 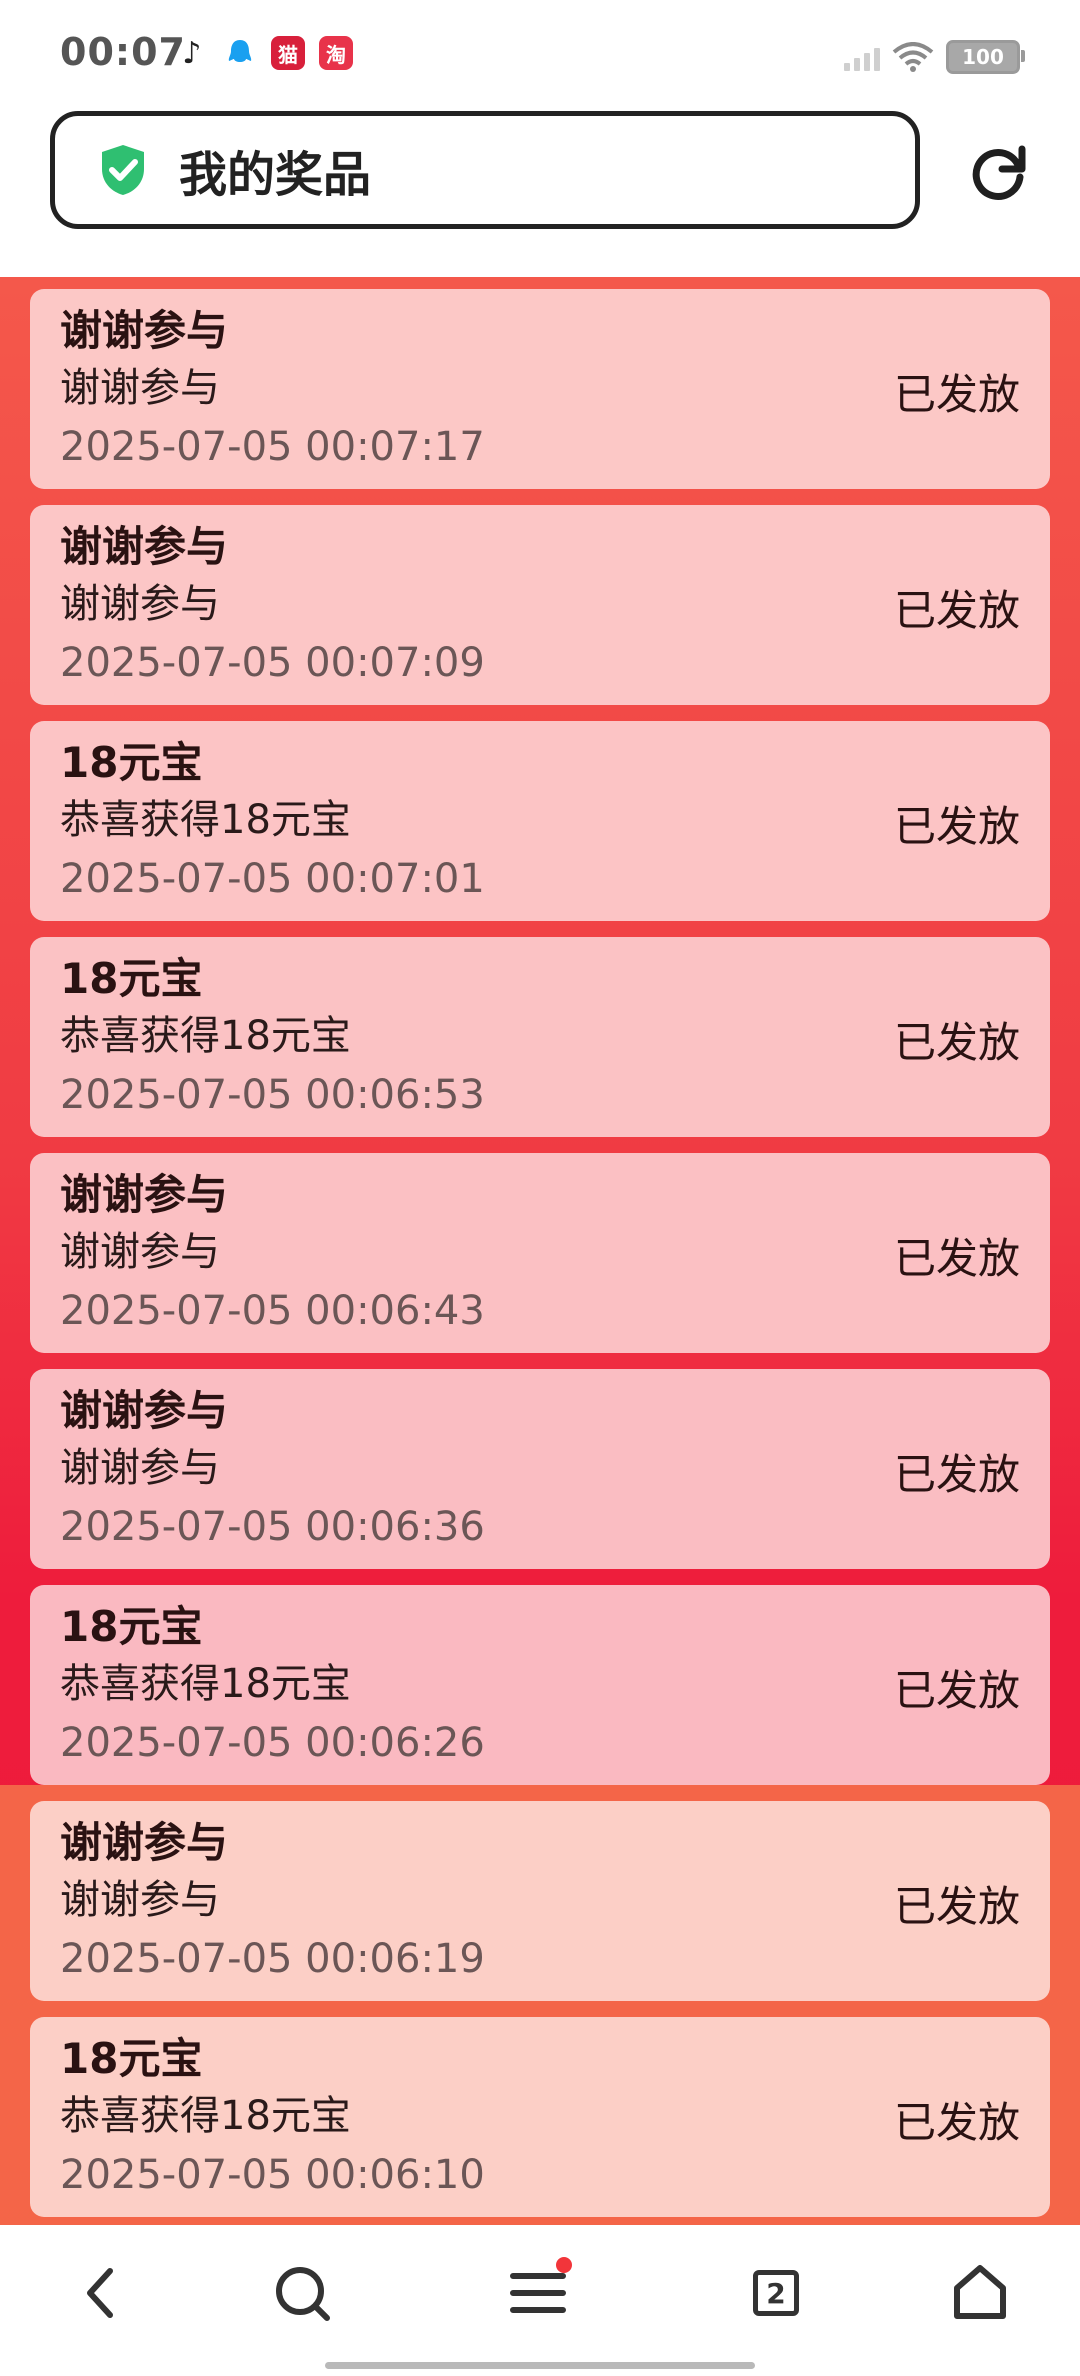 I want to click on home-button, so click(x=980, y=2293).